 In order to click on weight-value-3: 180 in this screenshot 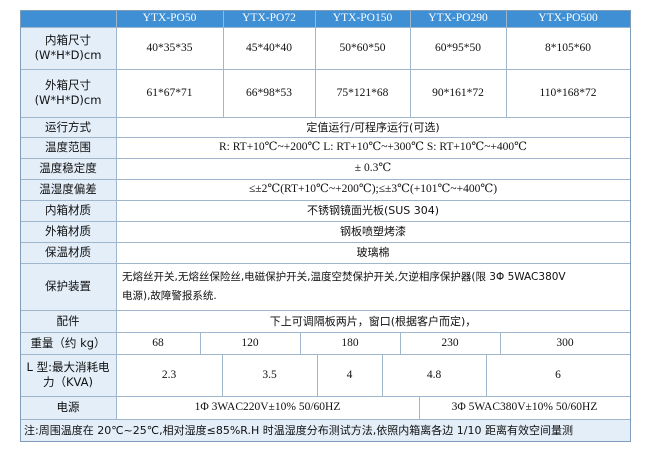, I will do `click(350, 343)`.